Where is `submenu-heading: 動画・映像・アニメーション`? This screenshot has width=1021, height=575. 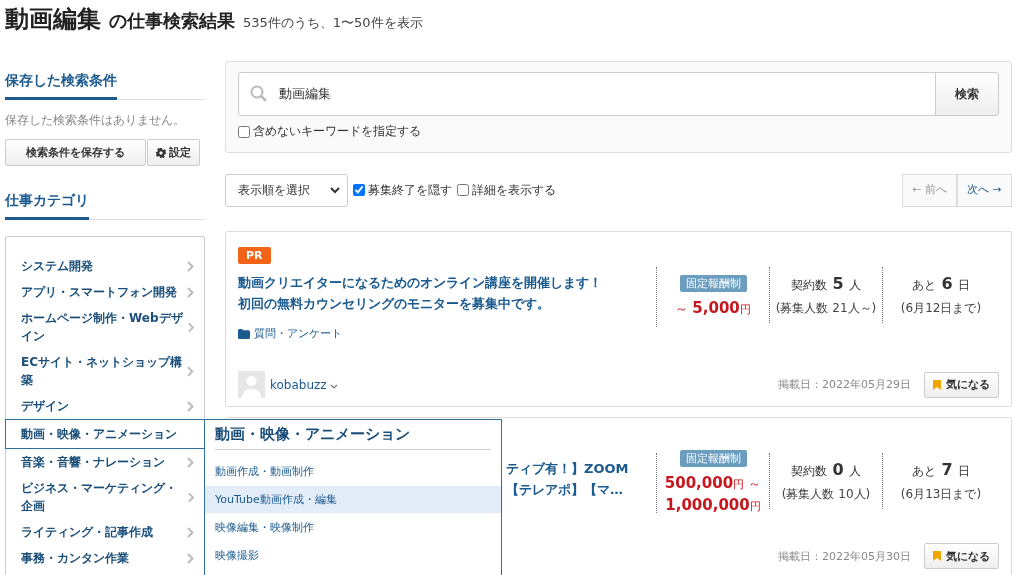
submenu-heading: 動画・映像・アニメーション is located at coordinates (353, 437).